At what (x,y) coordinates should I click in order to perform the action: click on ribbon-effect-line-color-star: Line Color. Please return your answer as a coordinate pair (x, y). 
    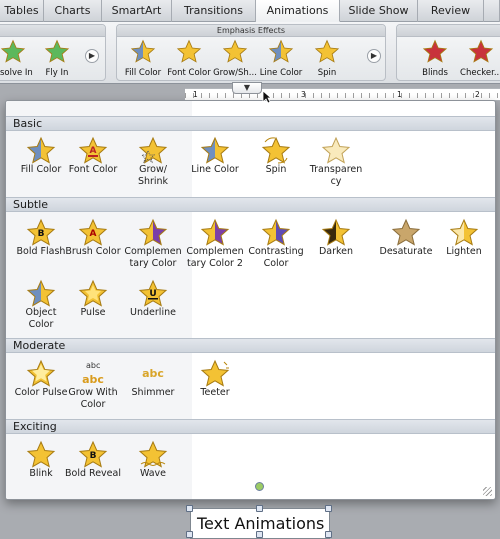
    Looking at the image, I should click on (281, 58).